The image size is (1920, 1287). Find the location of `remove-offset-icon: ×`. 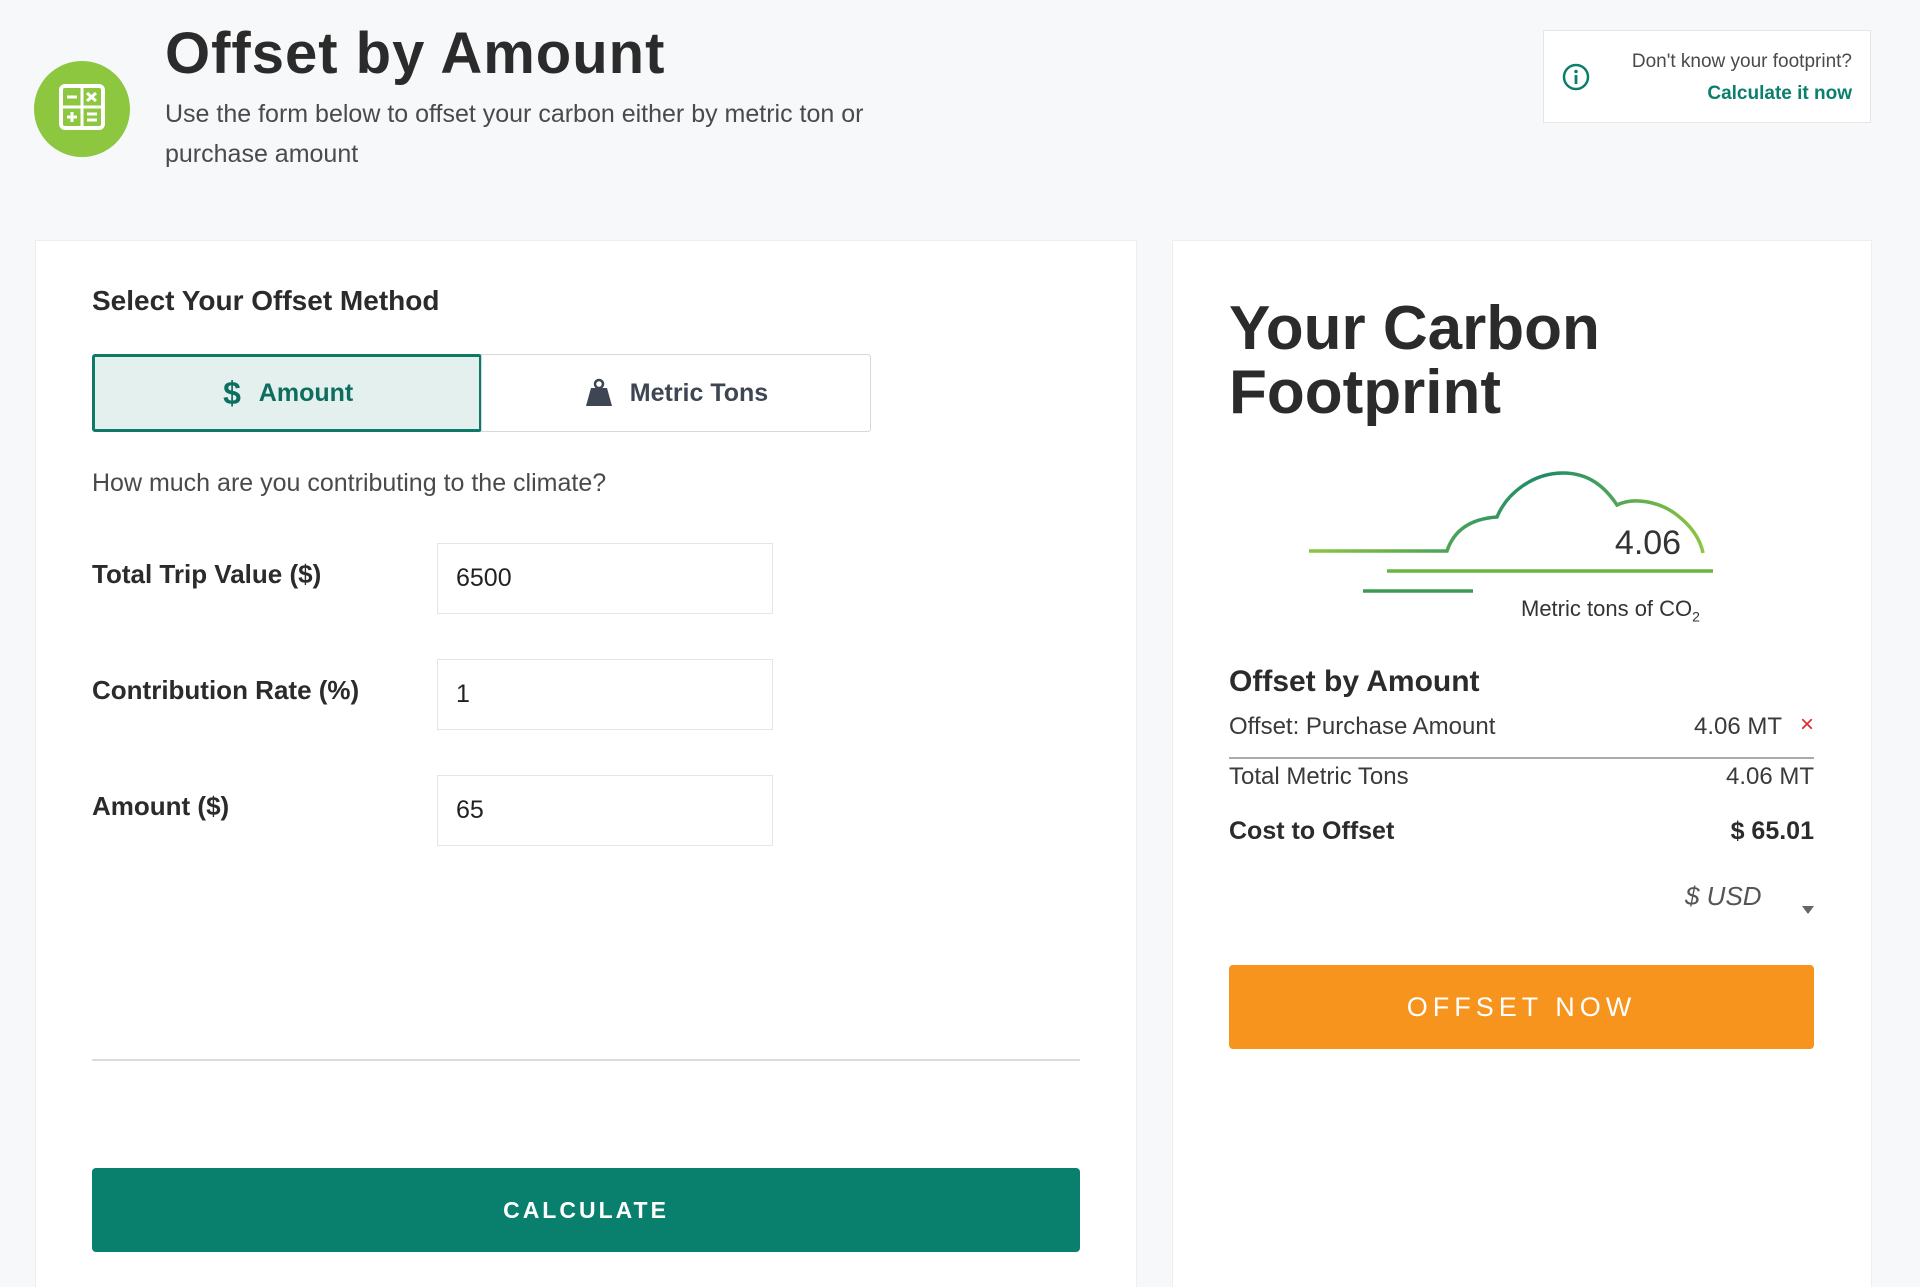

remove-offset-icon: × is located at coordinates (1807, 725).